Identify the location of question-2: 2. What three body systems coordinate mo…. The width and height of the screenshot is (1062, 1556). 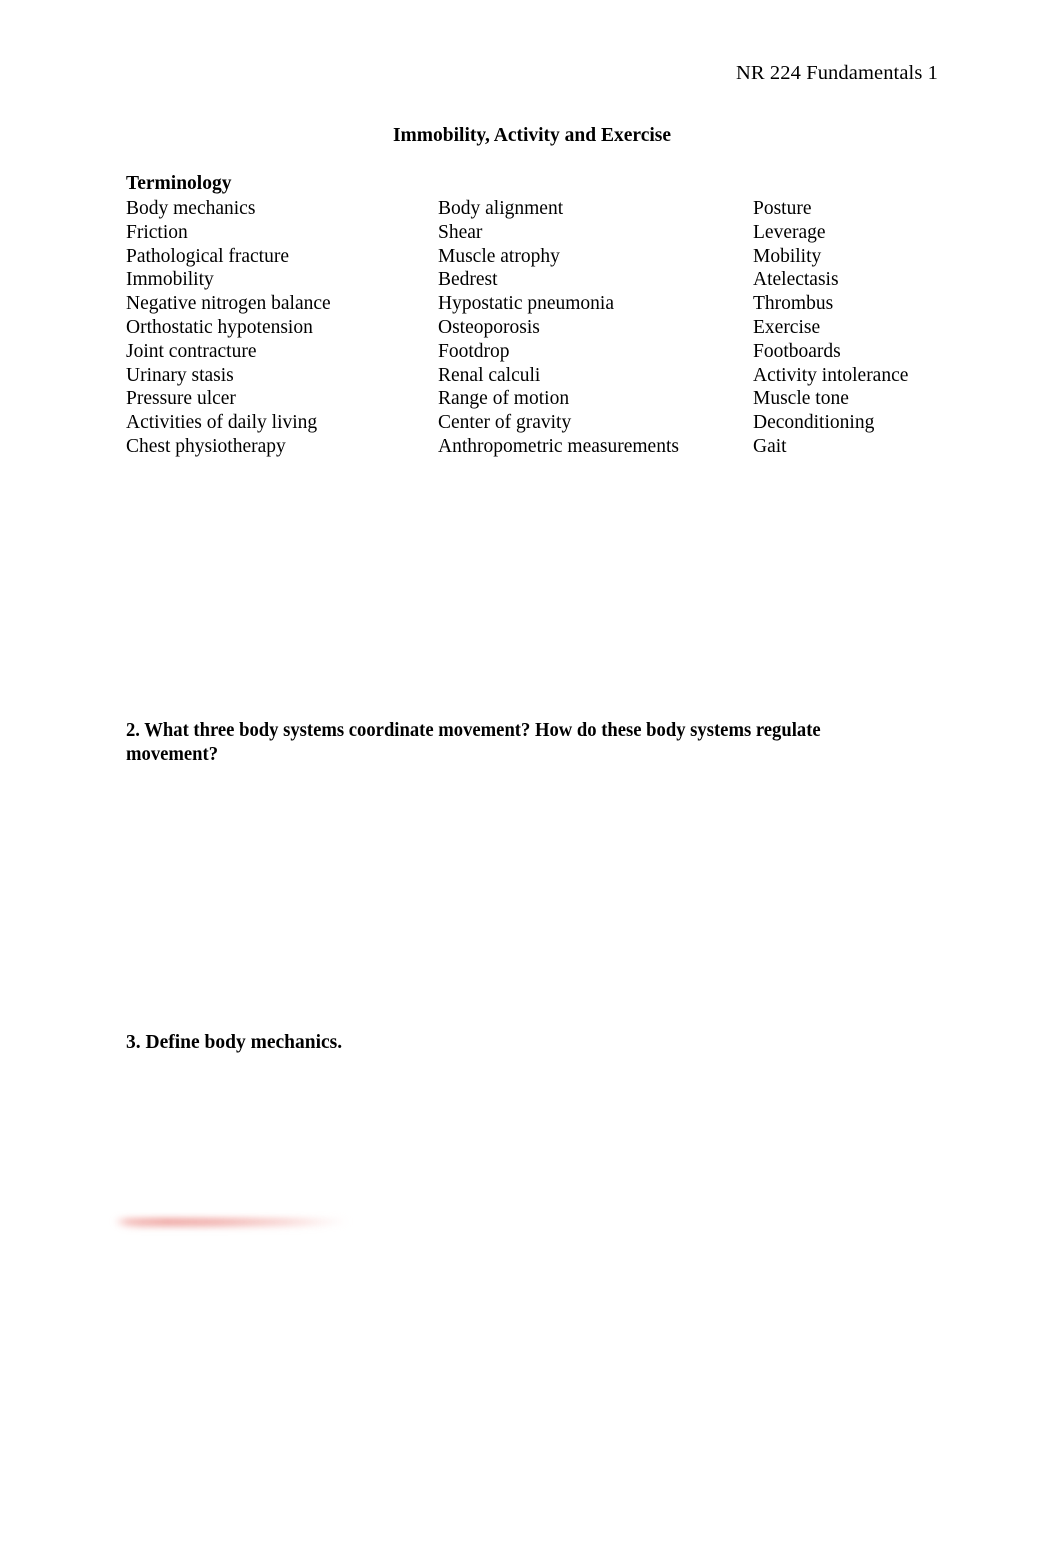
(473, 742).